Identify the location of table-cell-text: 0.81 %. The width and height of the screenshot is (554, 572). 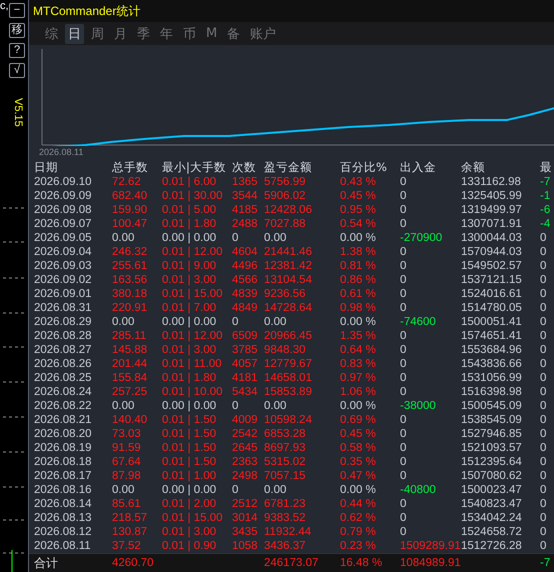
(358, 266).